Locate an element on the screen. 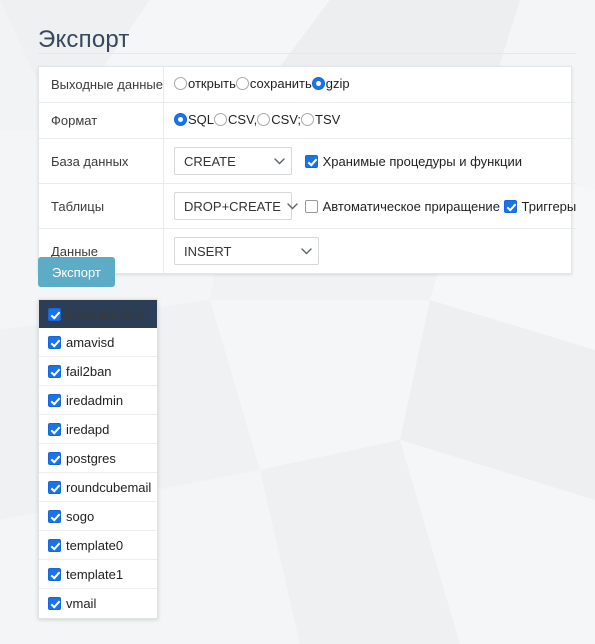  radio-csv-comma-dot is located at coordinates (221, 119).